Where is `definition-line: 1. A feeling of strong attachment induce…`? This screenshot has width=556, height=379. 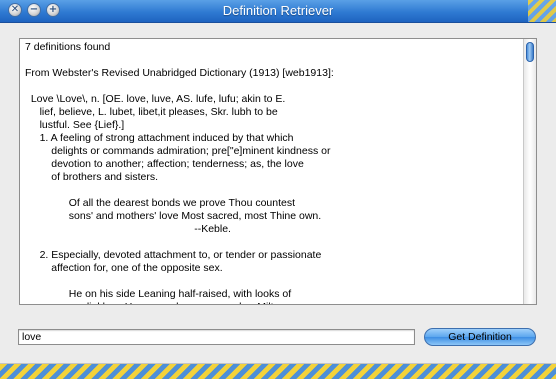
definition-line: 1. A feeling of strong attachment induce… is located at coordinates (159, 138).